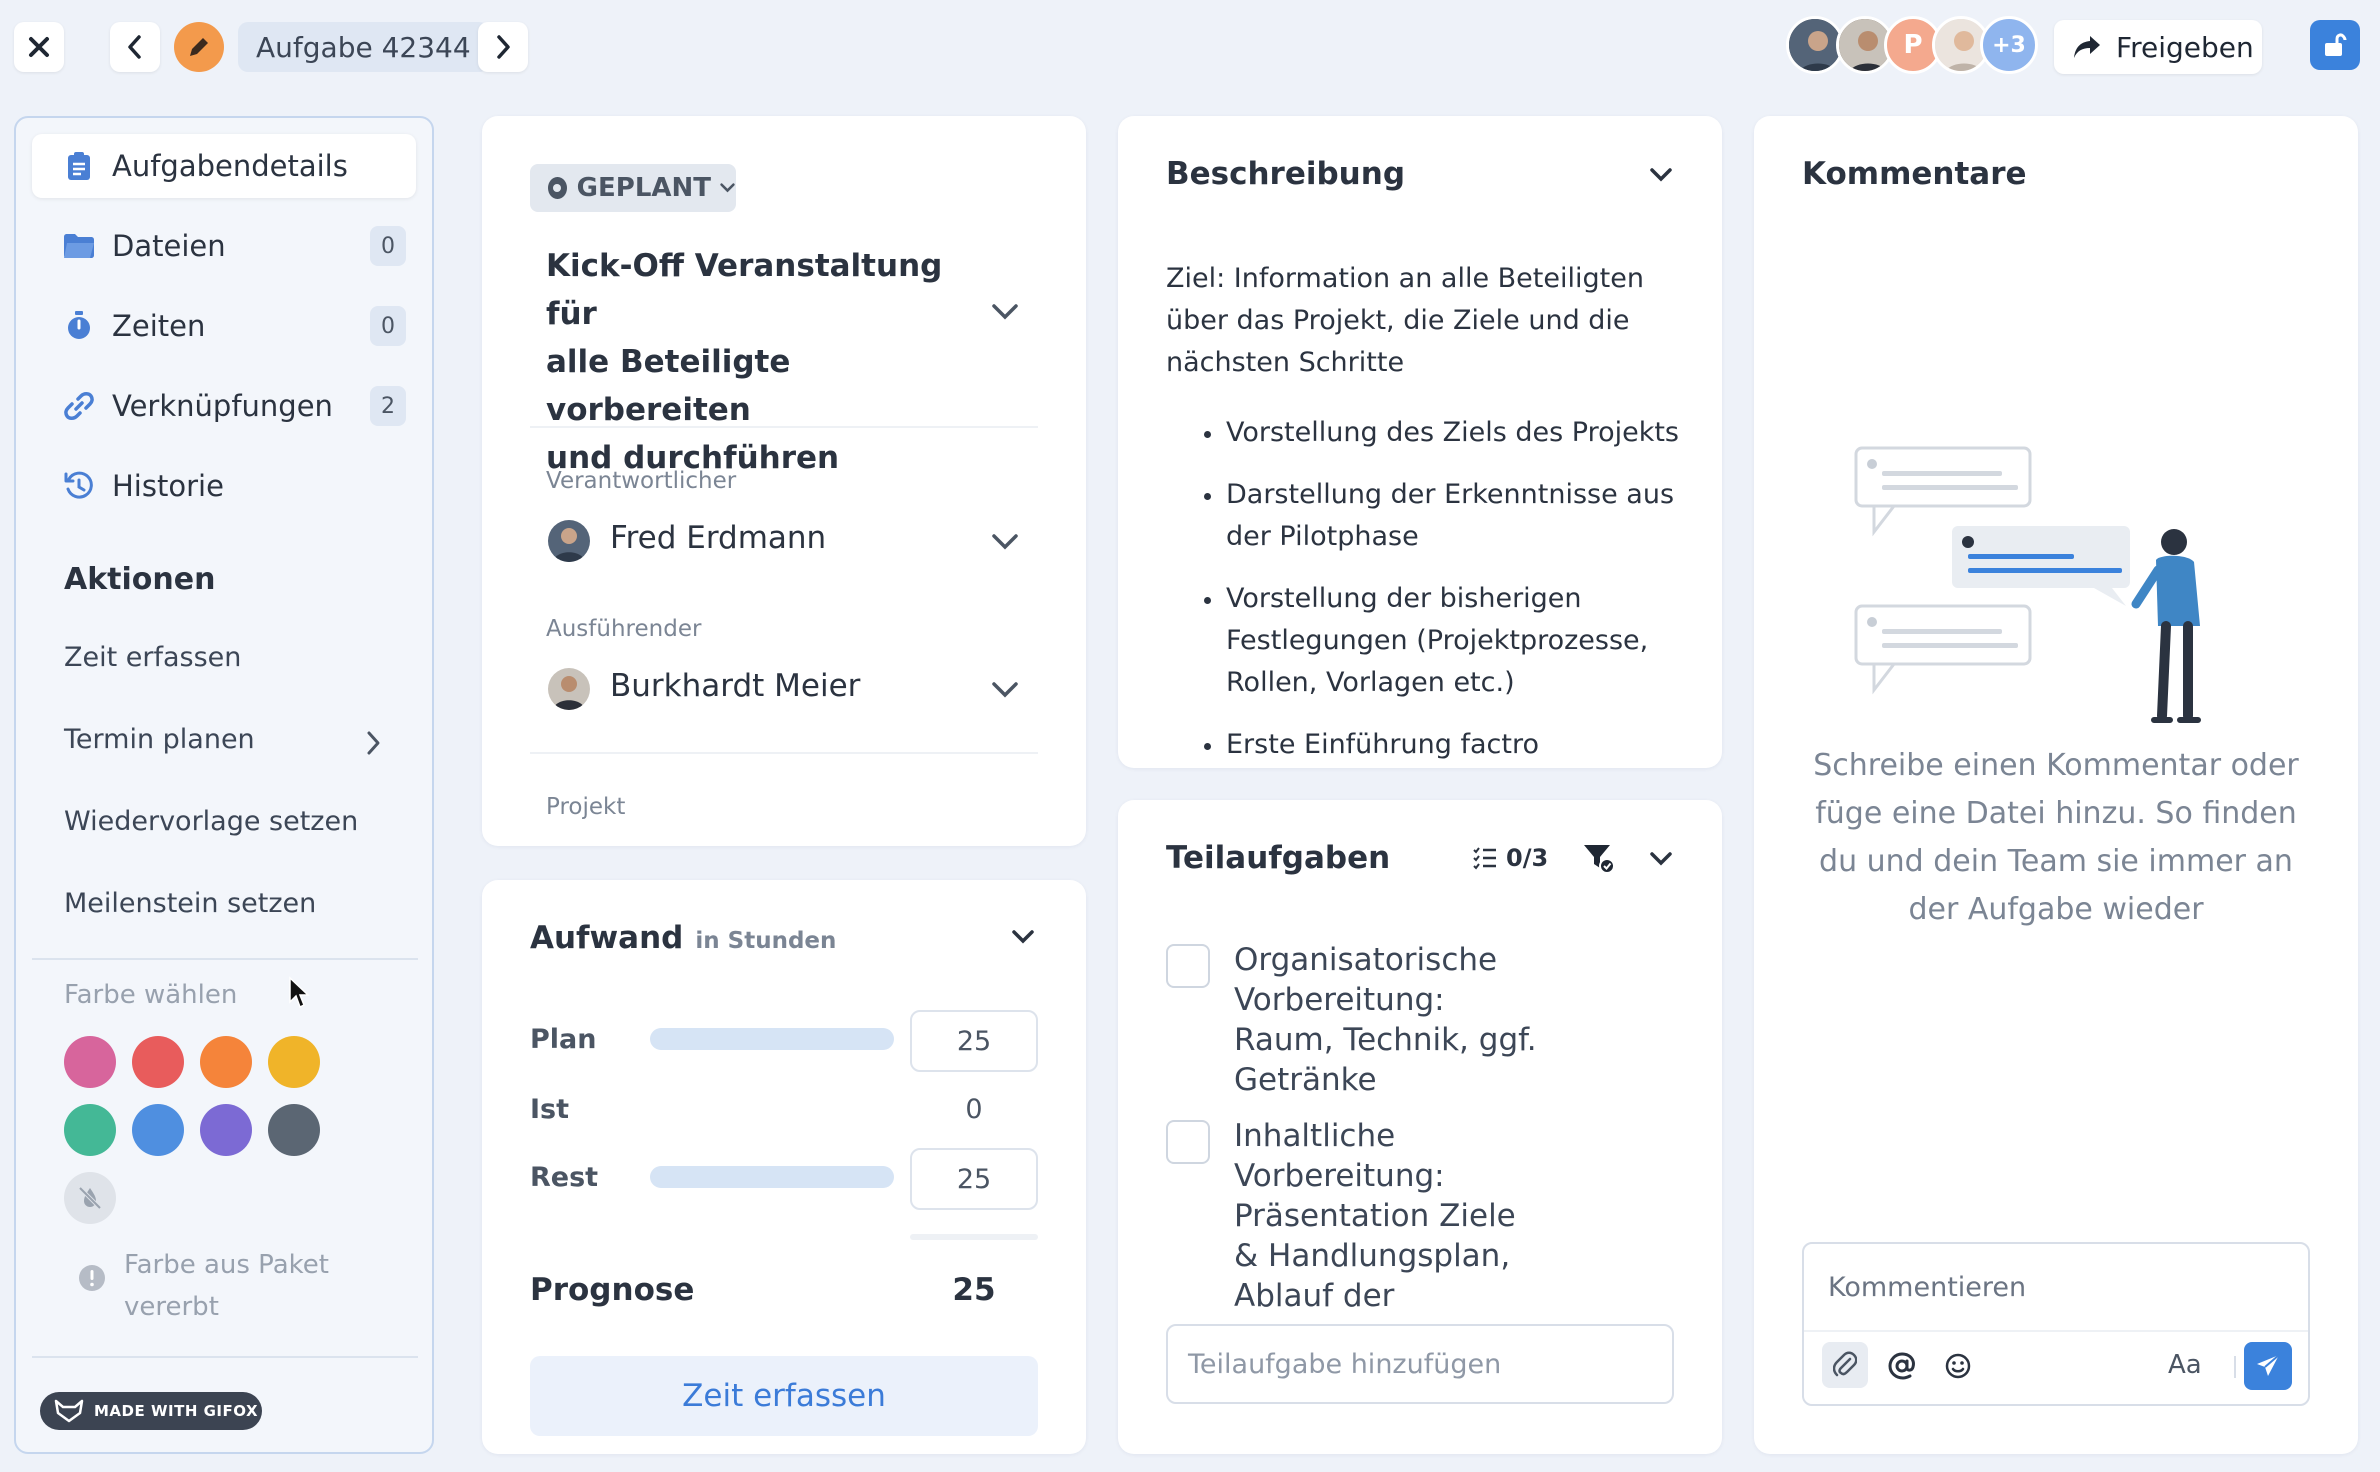 The width and height of the screenshot is (2380, 1472). What do you see at coordinates (373, 743) in the screenshot?
I see `chevron-right-icon` at bounding box center [373, 743].